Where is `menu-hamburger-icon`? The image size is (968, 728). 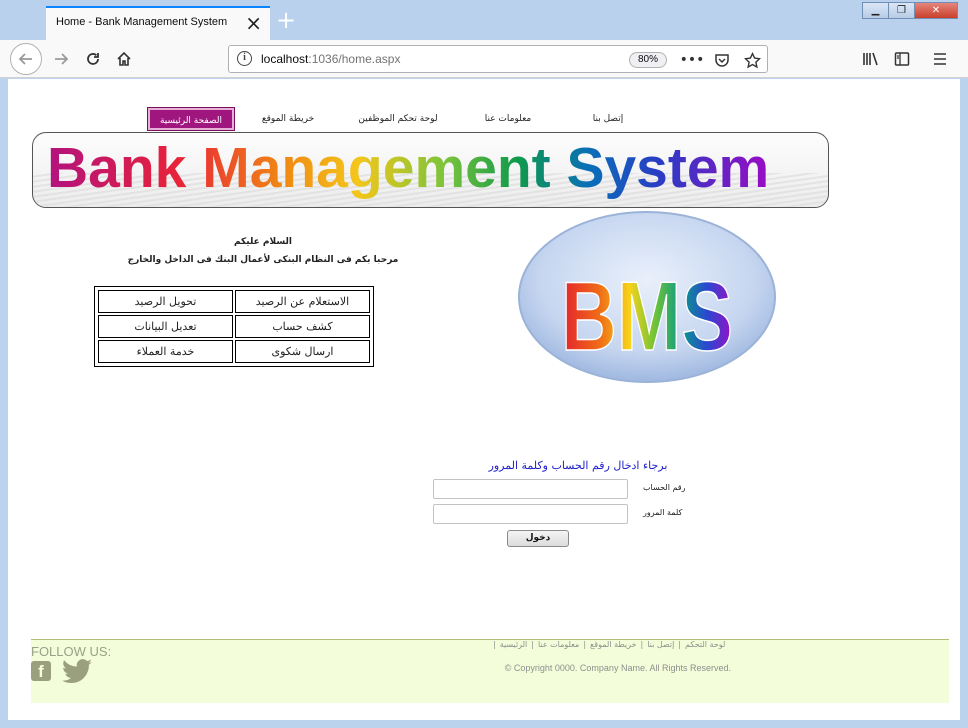 menu-hamburger-icon is located at coordinates (940, 59).